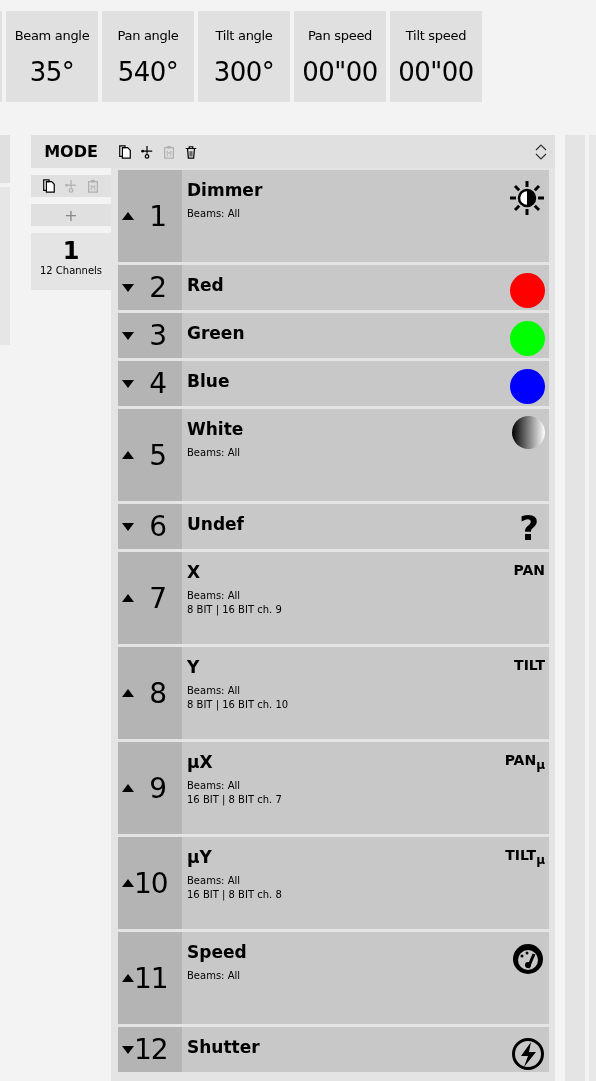 Image resolution: width=596 pixels, height=1081 pixels. I want to click on channel-name: Red, so click(205, 285).